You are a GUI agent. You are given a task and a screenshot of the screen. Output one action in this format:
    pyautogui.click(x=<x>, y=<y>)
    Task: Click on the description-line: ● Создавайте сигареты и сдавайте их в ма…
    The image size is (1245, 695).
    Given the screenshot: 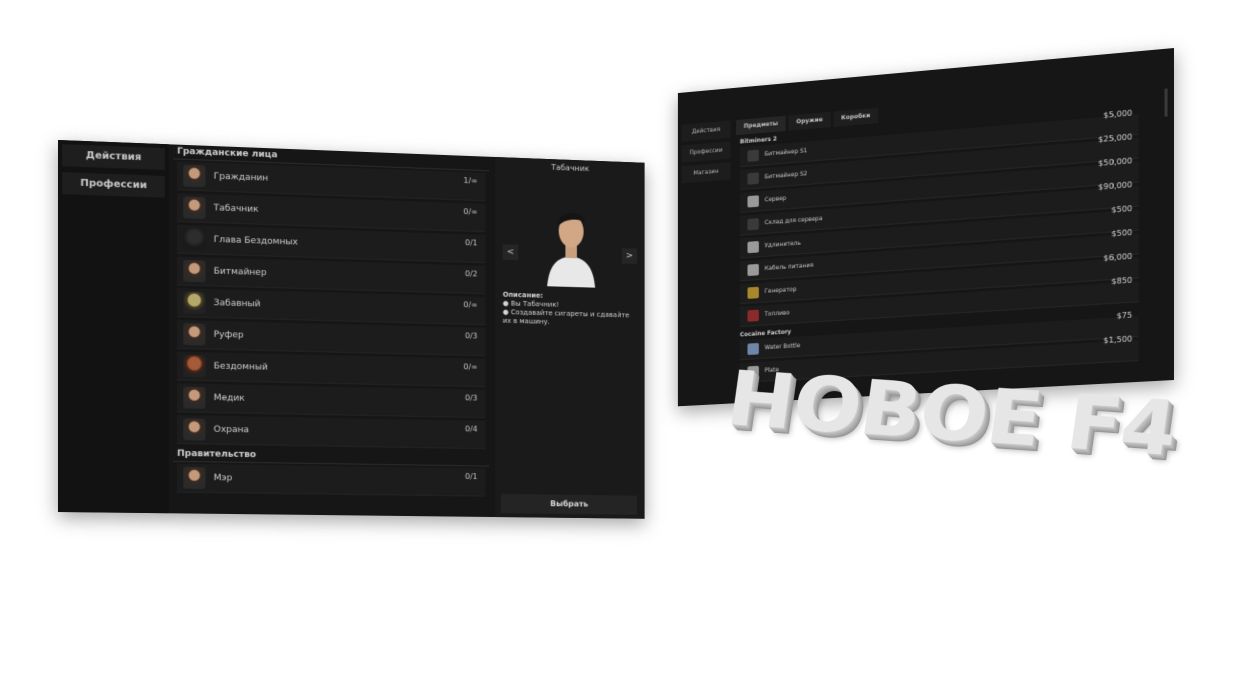 What is the action you would take?
    pyautogui.click(x=566, y=317)
    